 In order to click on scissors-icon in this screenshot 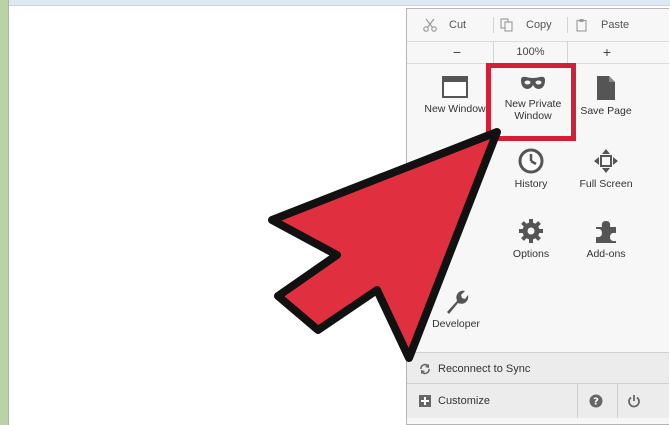, I will do `click(430, 25)`.